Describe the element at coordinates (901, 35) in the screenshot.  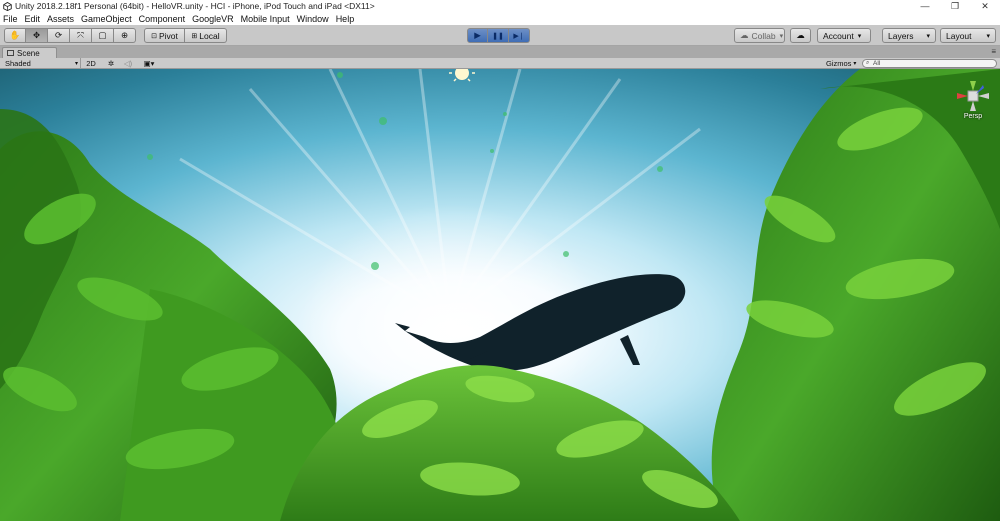
I see `layers-label: Layers` at that location.